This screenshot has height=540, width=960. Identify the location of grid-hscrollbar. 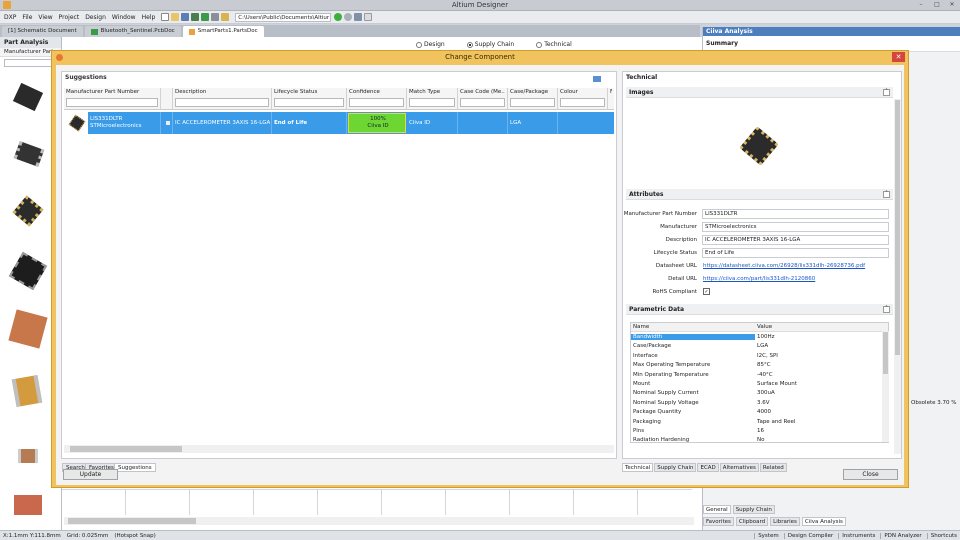
(339, 449).